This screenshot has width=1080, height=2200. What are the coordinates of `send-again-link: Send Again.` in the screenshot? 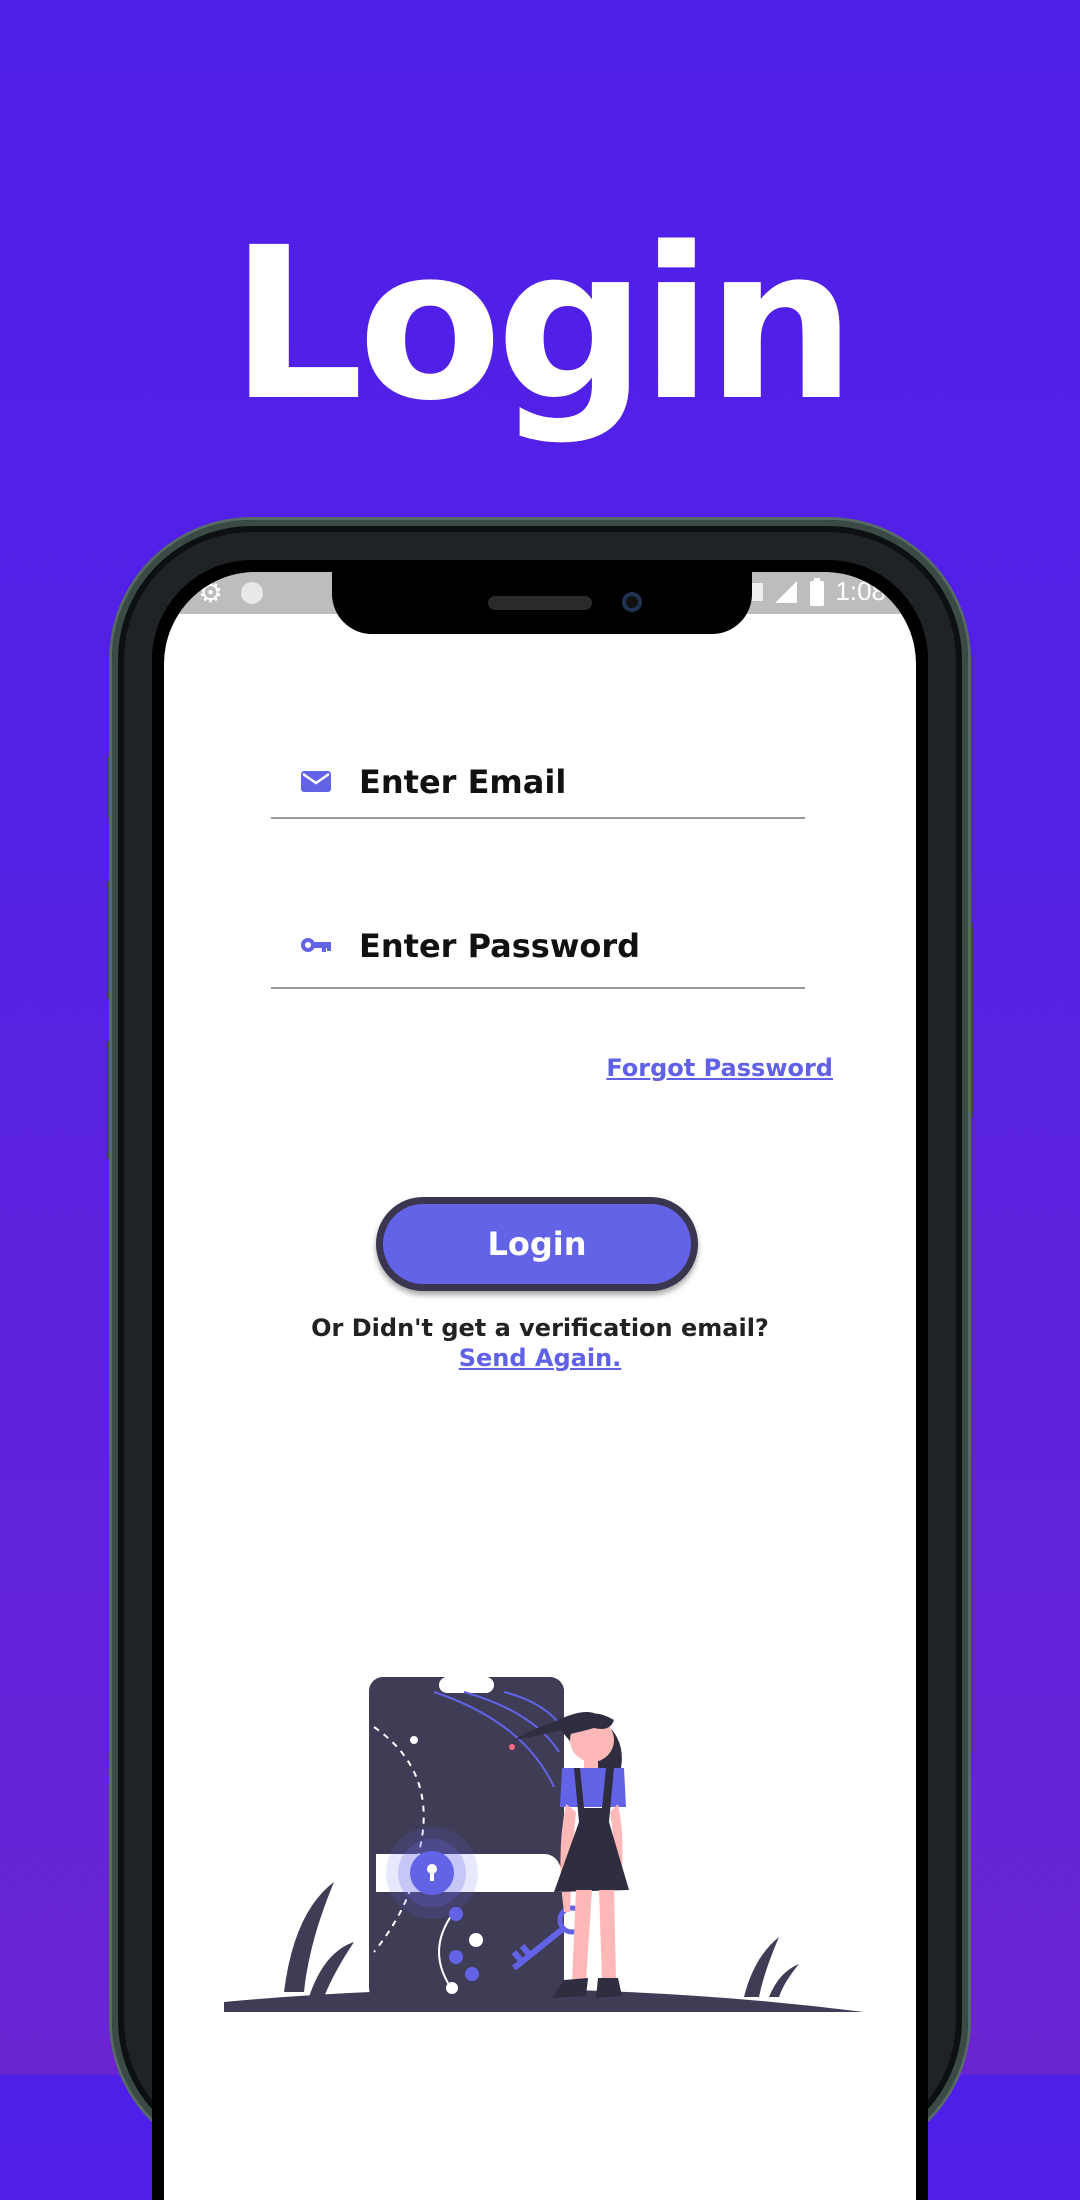 It's located at (540, 1358).